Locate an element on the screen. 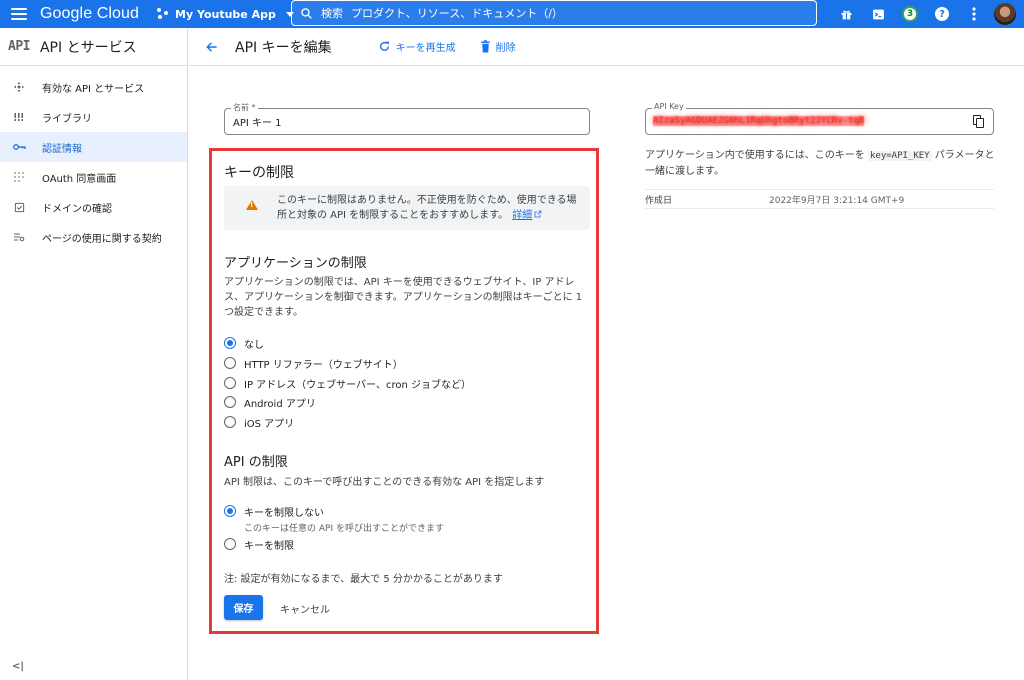 The height and width of the screenshot is (680, 1024). sidebar-title: API とサービス is located at coordinates (88, 47).